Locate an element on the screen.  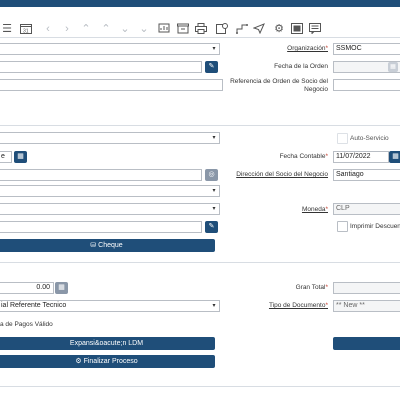
chevron-down-icon: ⌄ is located at coordinates (125, 29).